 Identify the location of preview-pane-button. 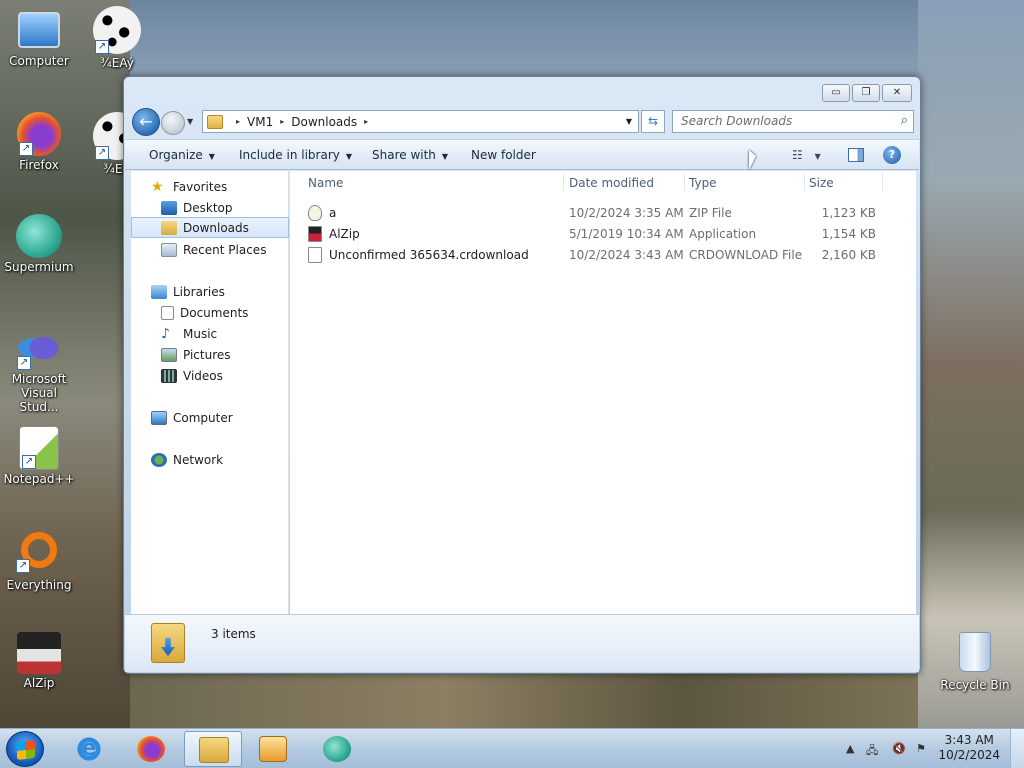
(856, 155).